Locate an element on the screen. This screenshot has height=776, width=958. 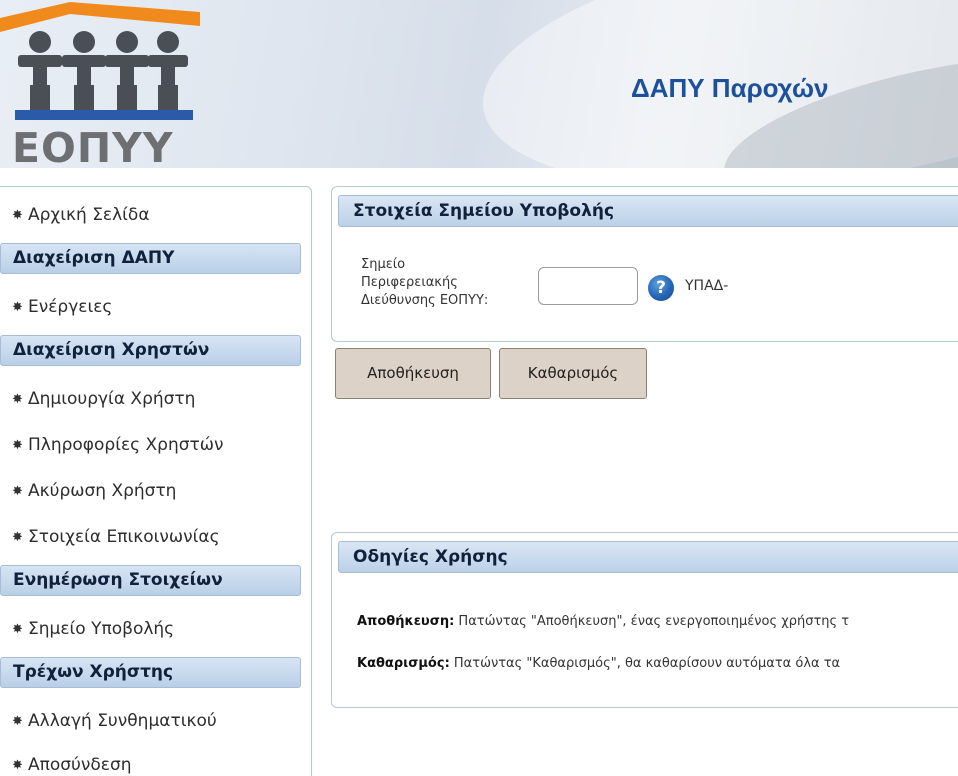
instruction-term: Αποθήκευση: is located at coordinates (406, 621).